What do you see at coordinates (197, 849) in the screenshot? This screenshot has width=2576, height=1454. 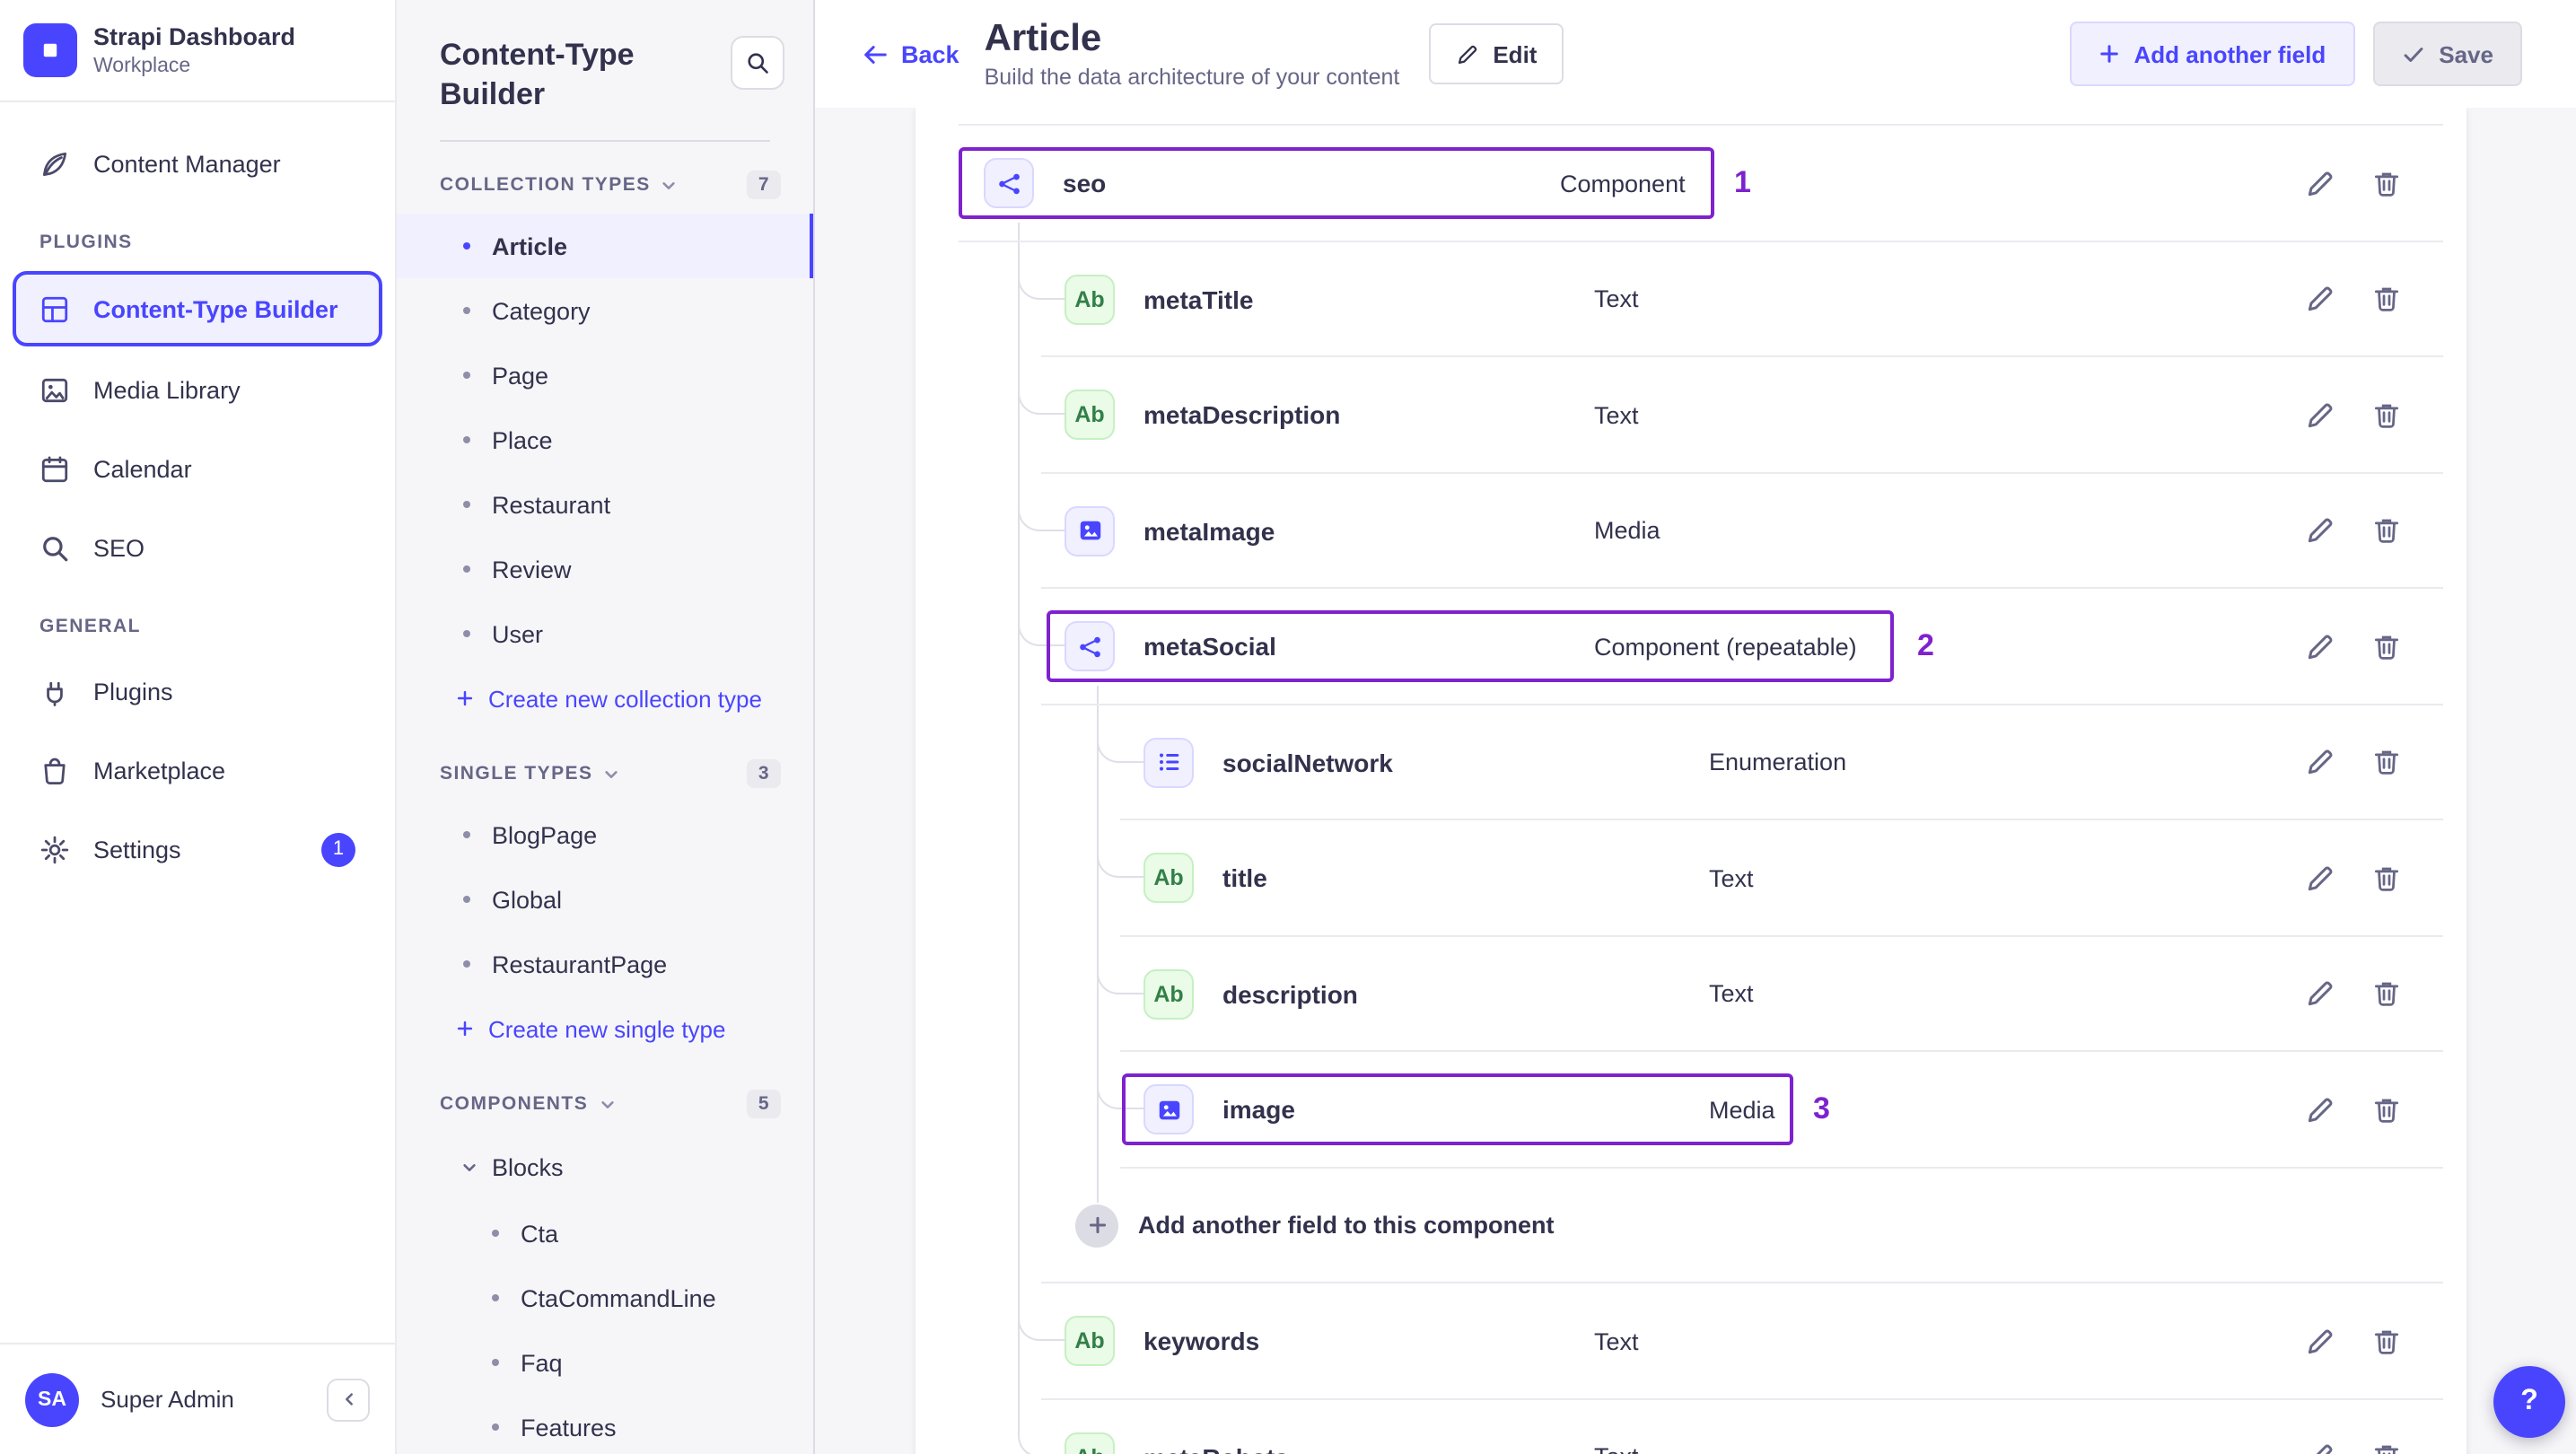 I see `nav-item-settings: Settings 1` at bounding box center [197, 849].